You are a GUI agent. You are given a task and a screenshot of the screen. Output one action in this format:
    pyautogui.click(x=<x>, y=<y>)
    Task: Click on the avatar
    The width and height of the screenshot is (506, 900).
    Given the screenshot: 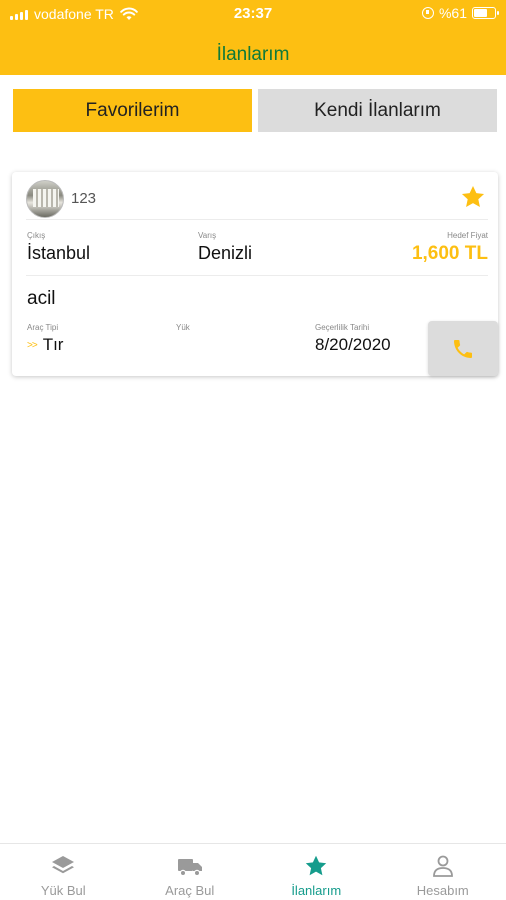 What is the action you would take?
    pyautogui.click(x=45, y=199)
    